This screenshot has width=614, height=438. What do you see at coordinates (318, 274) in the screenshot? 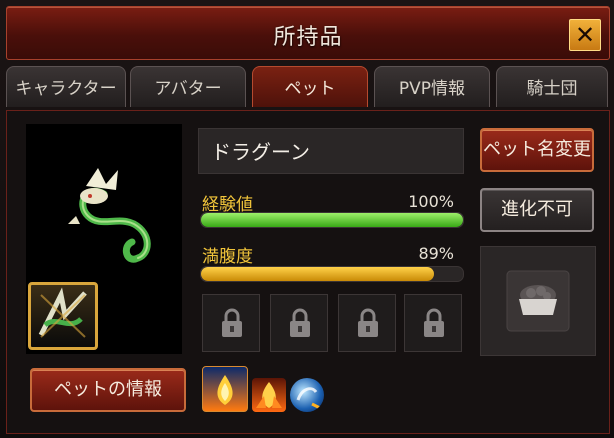
I see `fullness-bar-fill` at bounding box center [318, 274].